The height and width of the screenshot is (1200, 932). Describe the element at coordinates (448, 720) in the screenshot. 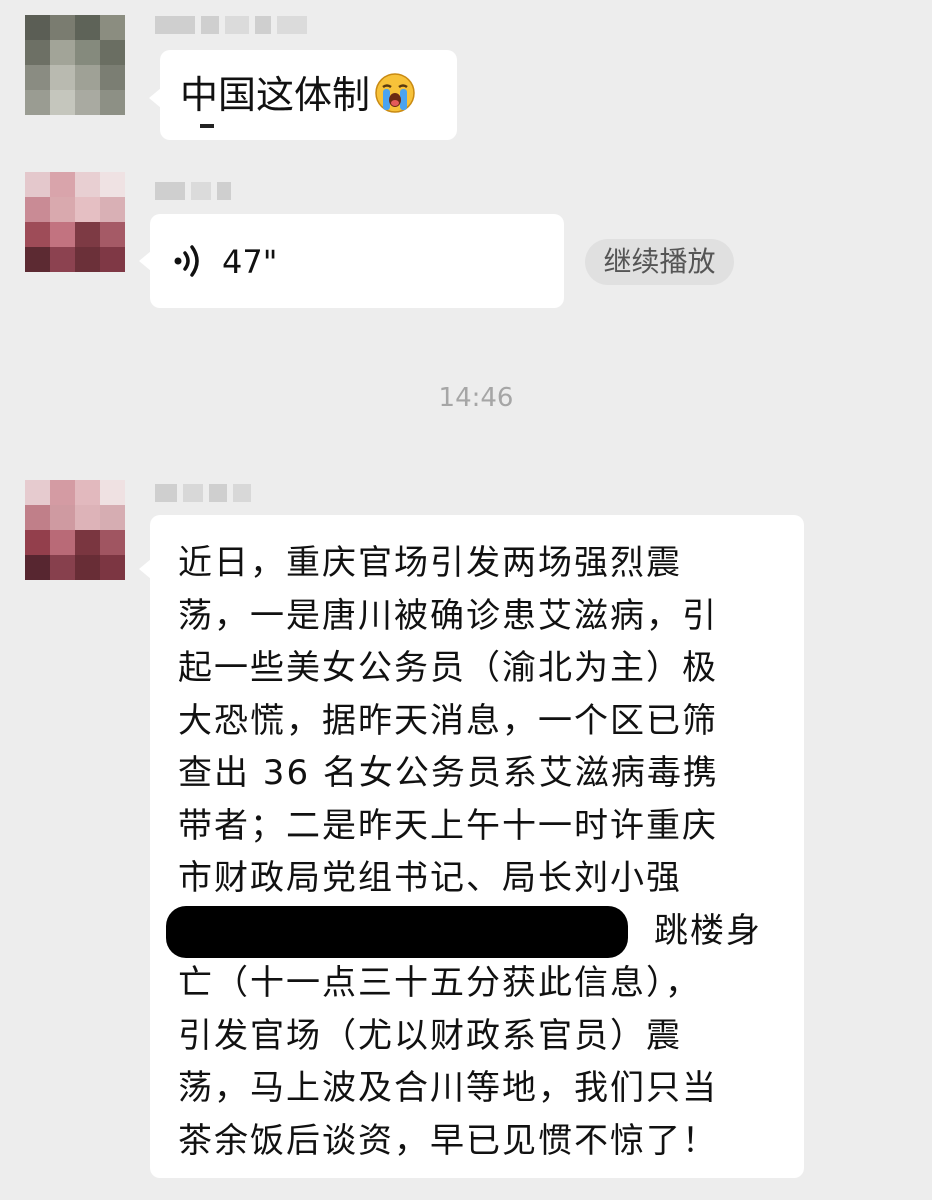

I see `message-line: 大恐慌，据昨天消息，一个区已筛` at that location.